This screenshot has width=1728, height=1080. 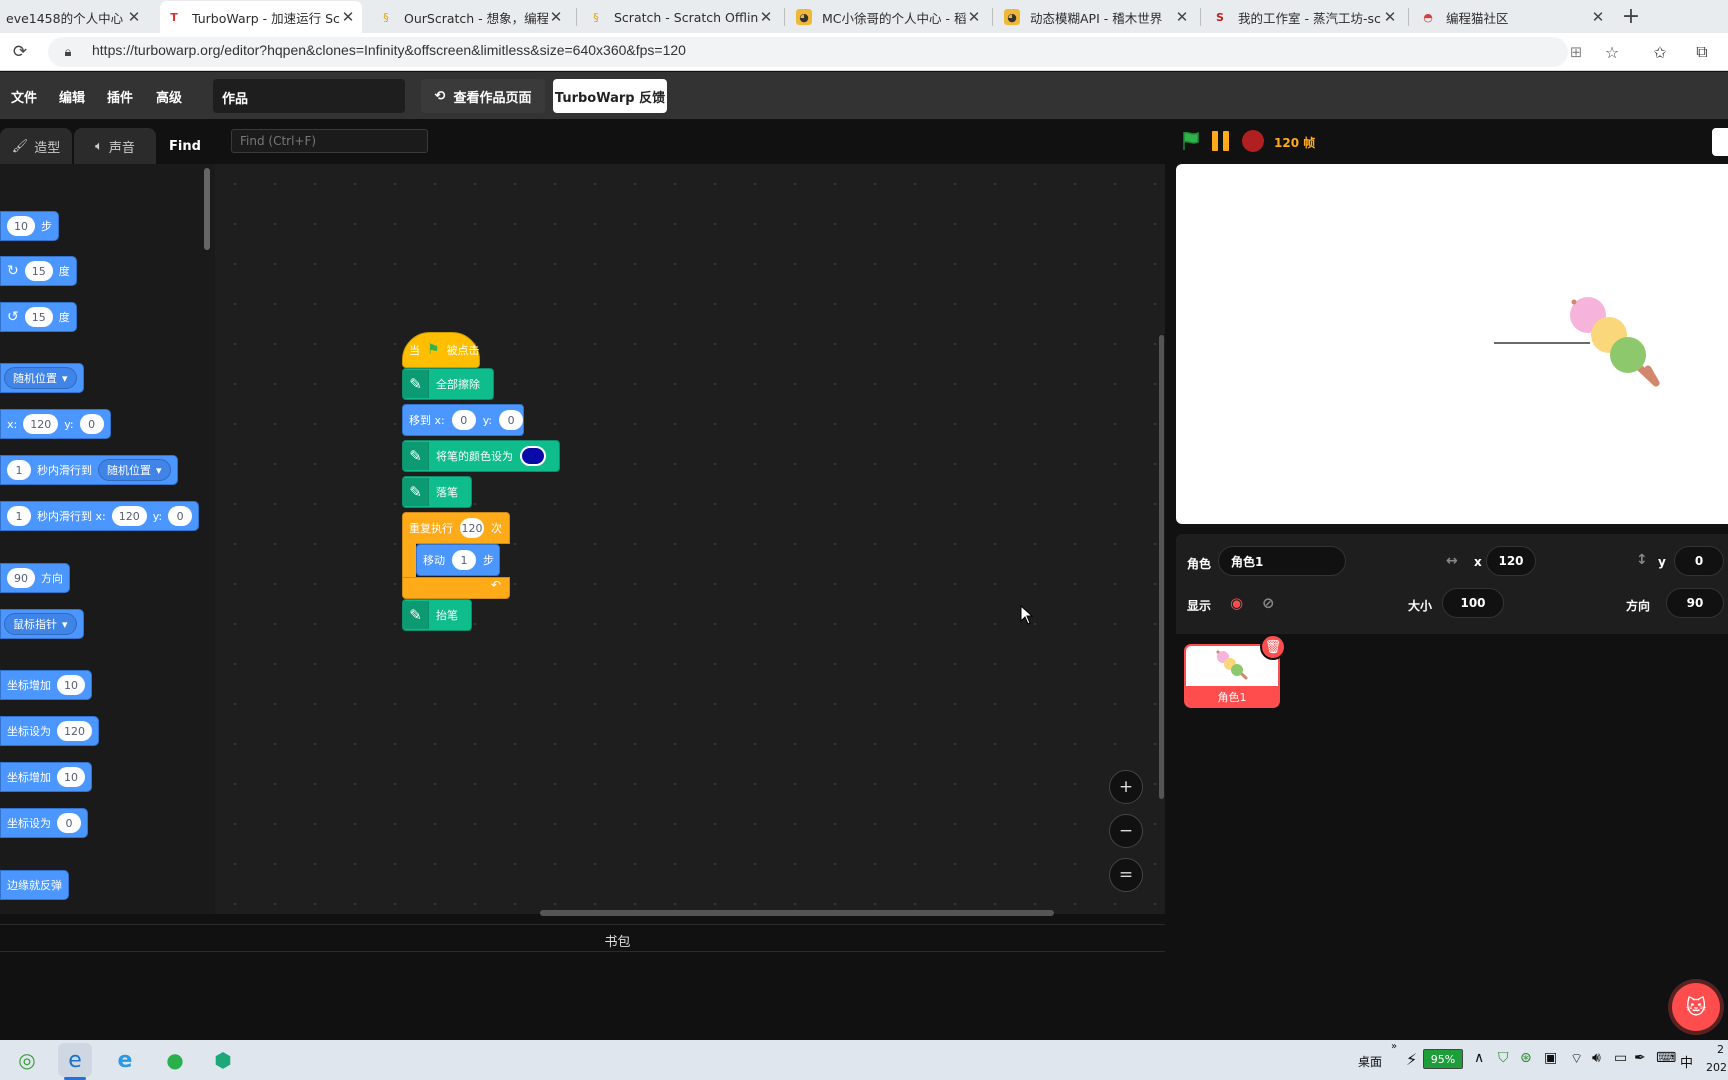 I want to click on tray-expand-icon: », so click(x=1394, y=1046).